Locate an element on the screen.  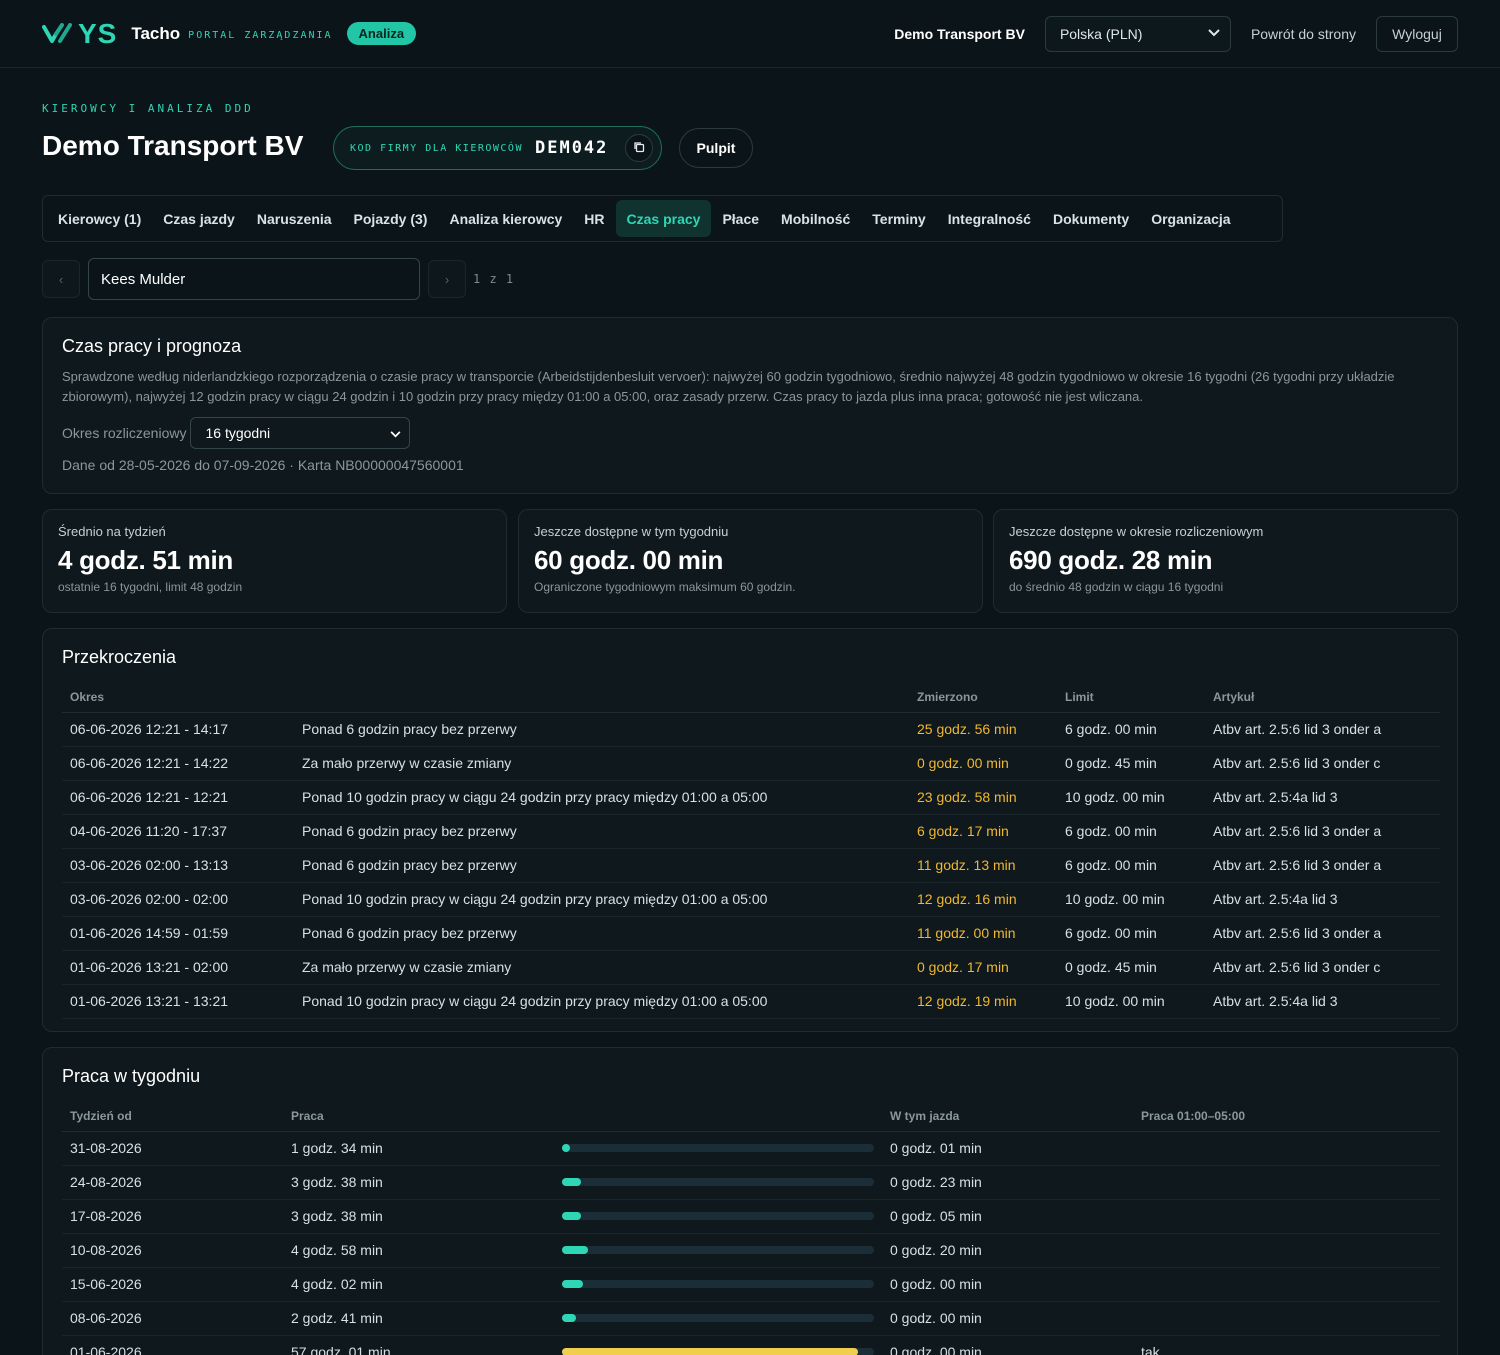
week-driving: 0 godz. 20 min is located at coordinates (1007, 1250).